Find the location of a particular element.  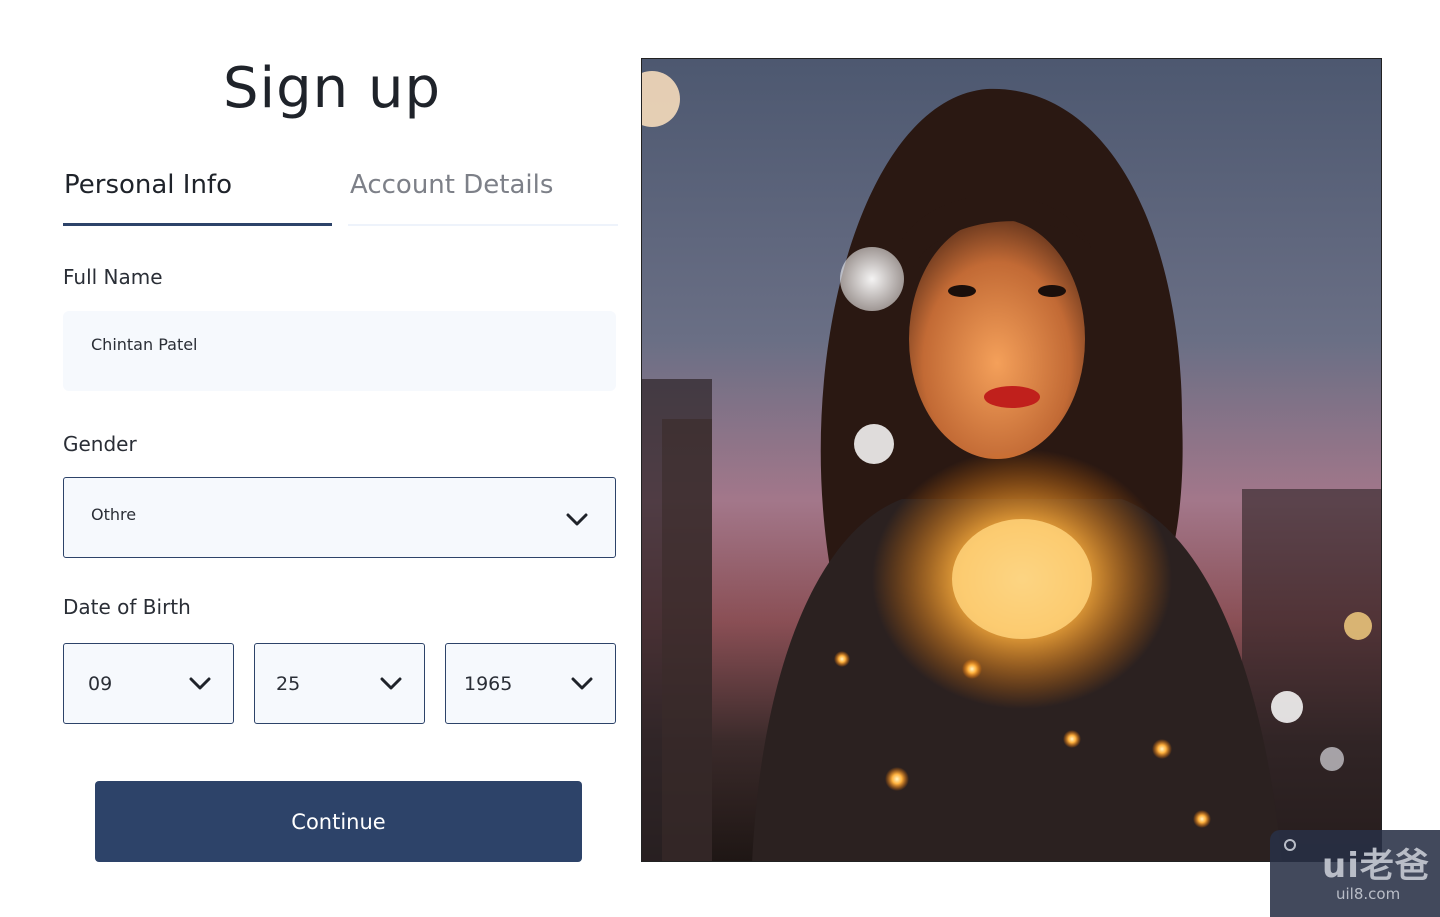

page-title: Sign up is located at coordinates (332, 88).